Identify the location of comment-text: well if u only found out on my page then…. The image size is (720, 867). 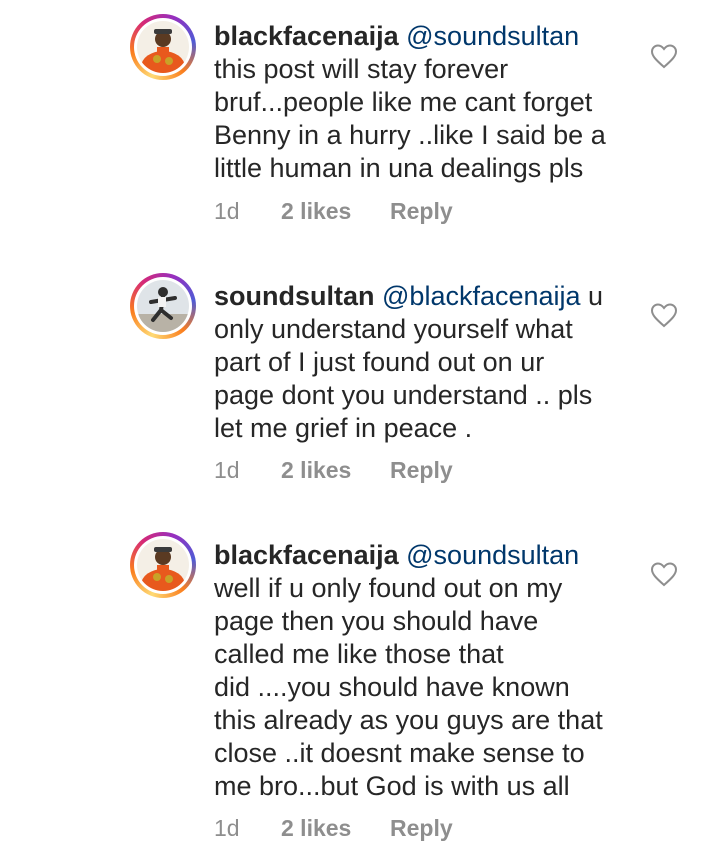
(408, 687).